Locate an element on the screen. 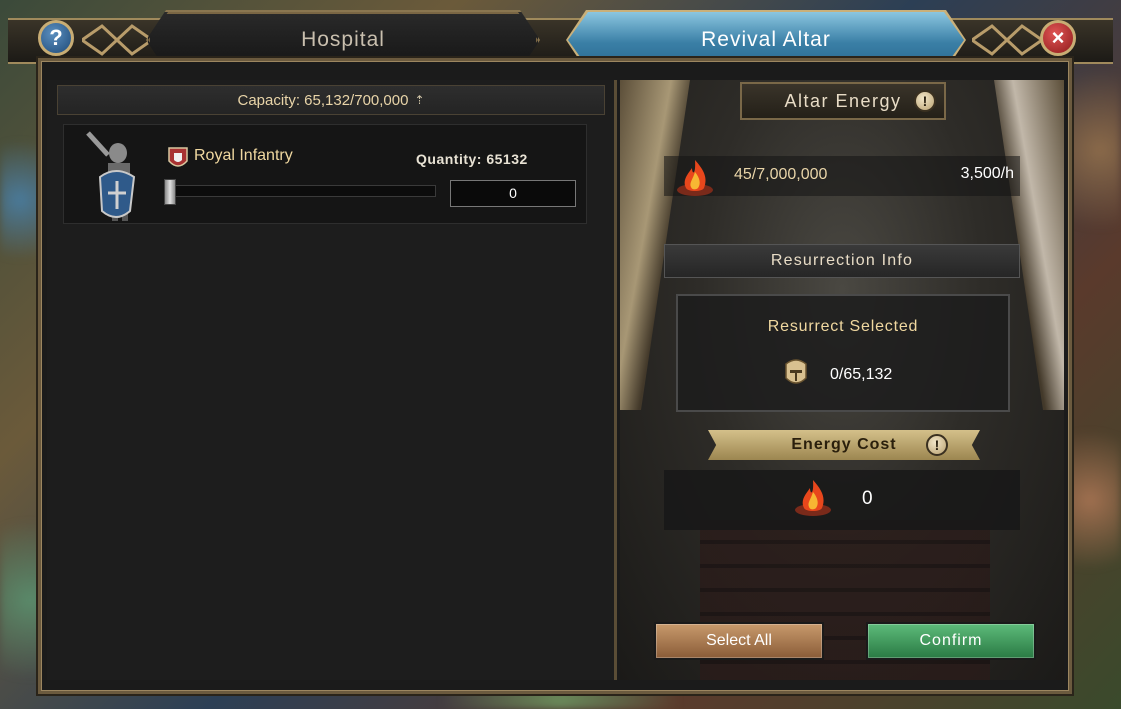 The width and height of the screenshot is (1121, 709). troop-name: Royal Infantry is located at coordinates (243, 155).